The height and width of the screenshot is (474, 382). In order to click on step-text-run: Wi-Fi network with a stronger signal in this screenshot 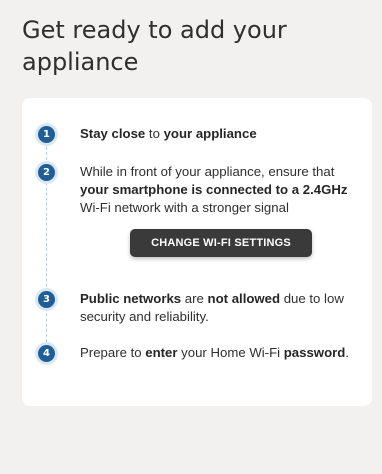, I will do `click(184, 207)`.